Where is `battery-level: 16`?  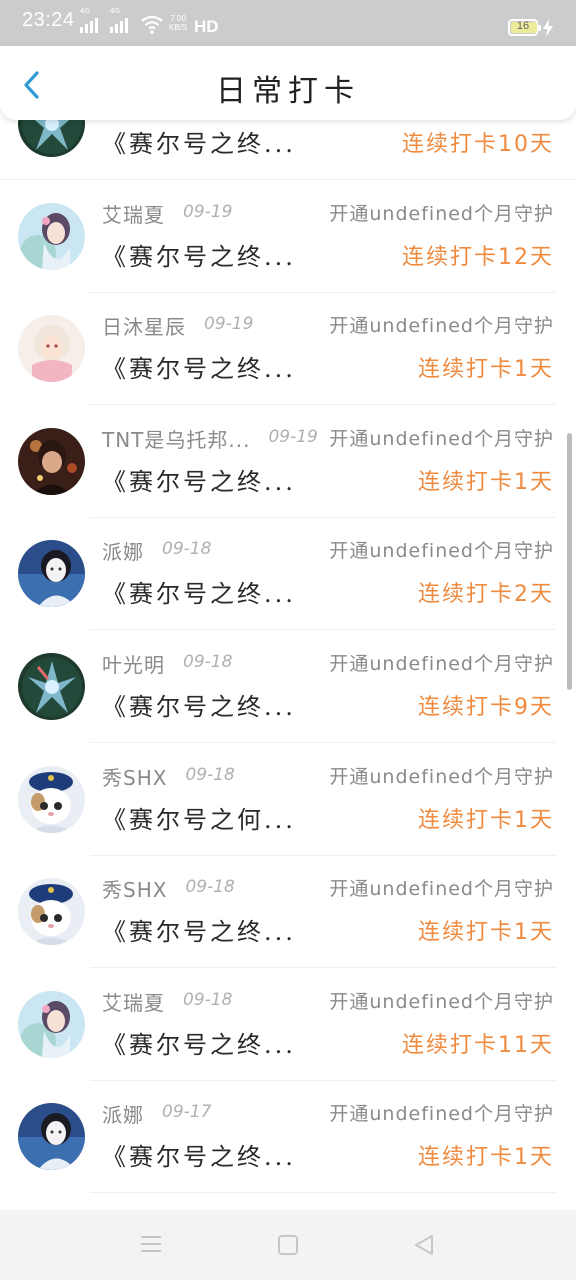
battery-level: 16 is located at coordinates (523, 26).